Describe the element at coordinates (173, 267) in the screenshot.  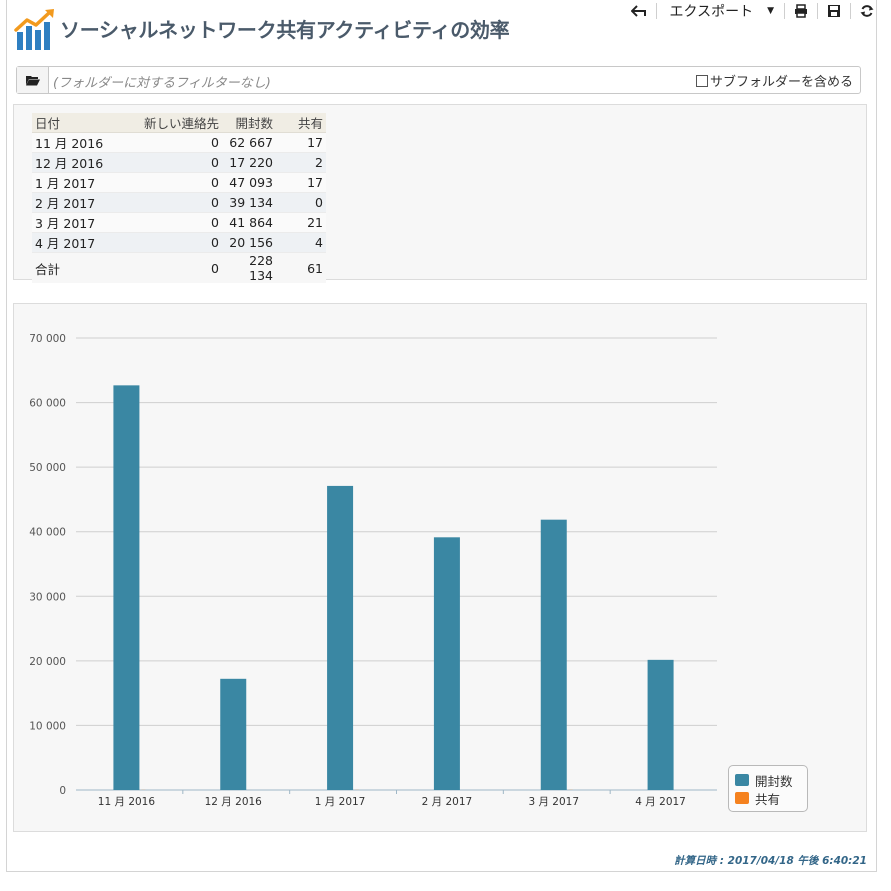
I see `cell-total-new-contacts: 0` at that location.